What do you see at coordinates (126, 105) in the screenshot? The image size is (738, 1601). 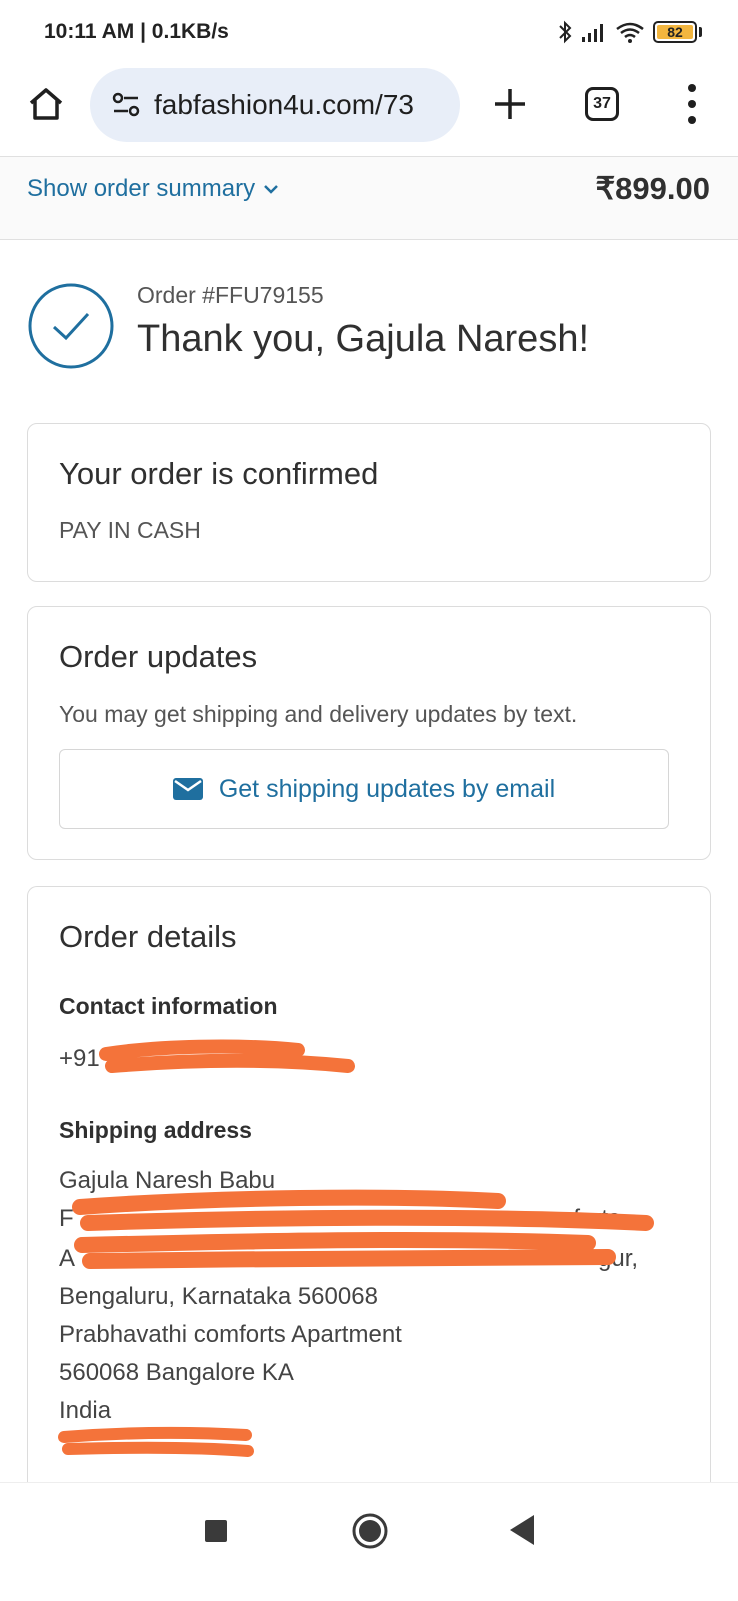 I see `site-settings-icon` at bounding box center [126, 105].